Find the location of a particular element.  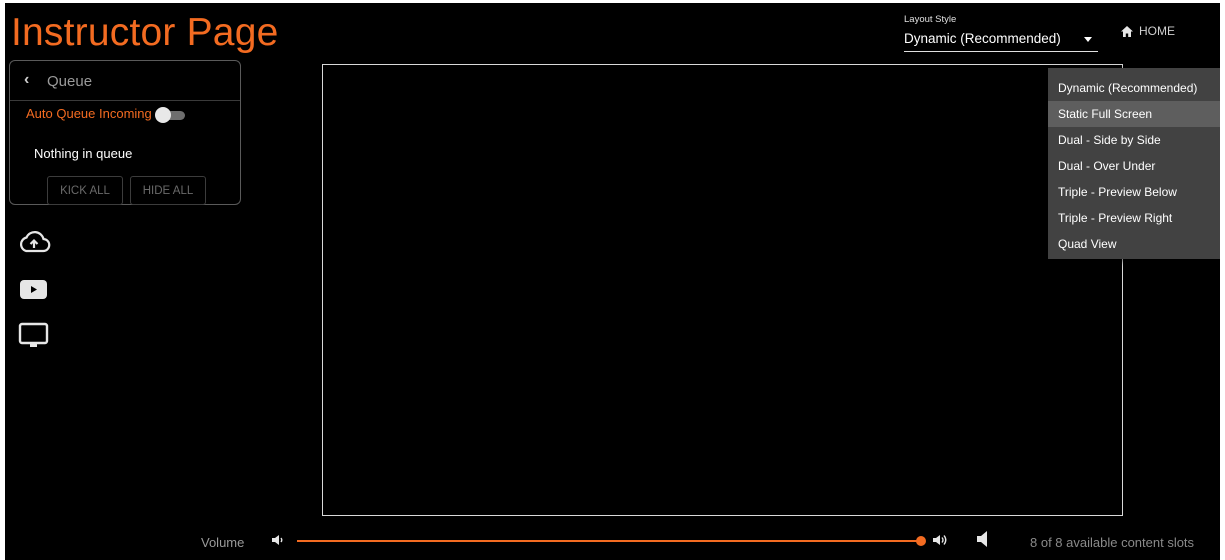

cloud-upload-icon is located at coordinates (34, 242).